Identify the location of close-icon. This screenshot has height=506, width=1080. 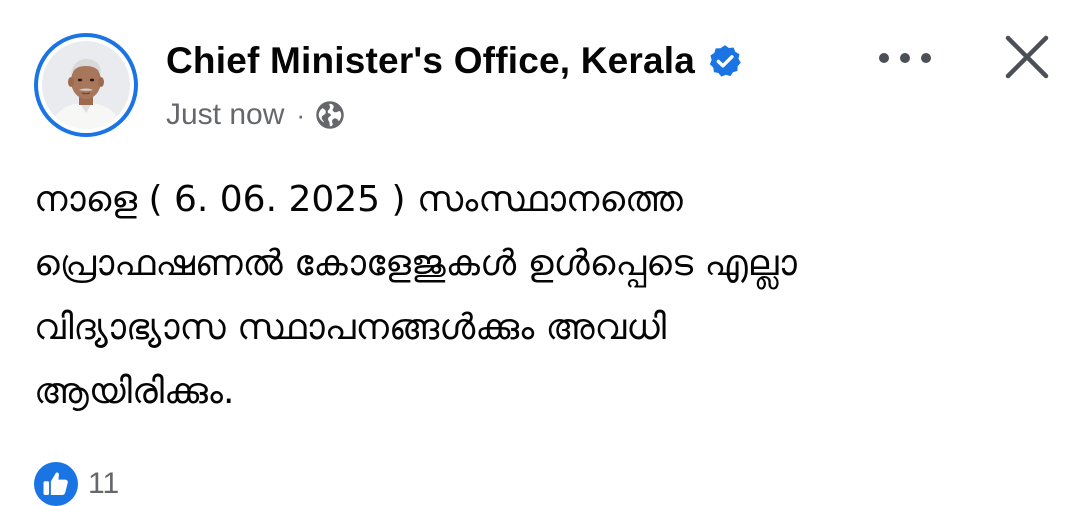
(1027, 57).